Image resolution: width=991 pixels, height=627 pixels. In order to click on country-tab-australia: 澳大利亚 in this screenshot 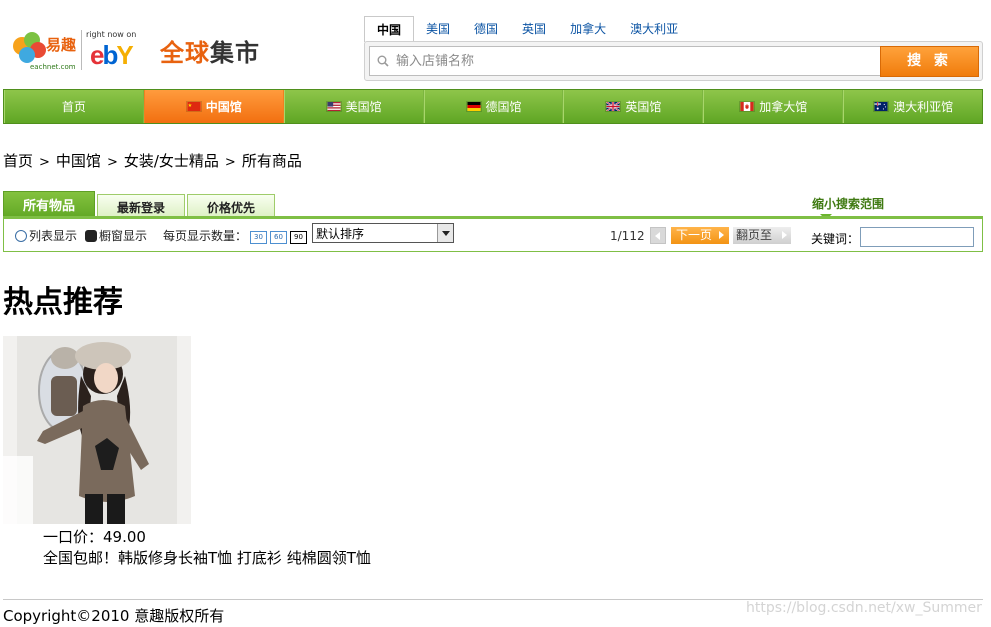, I will do `click(654, 29)`.